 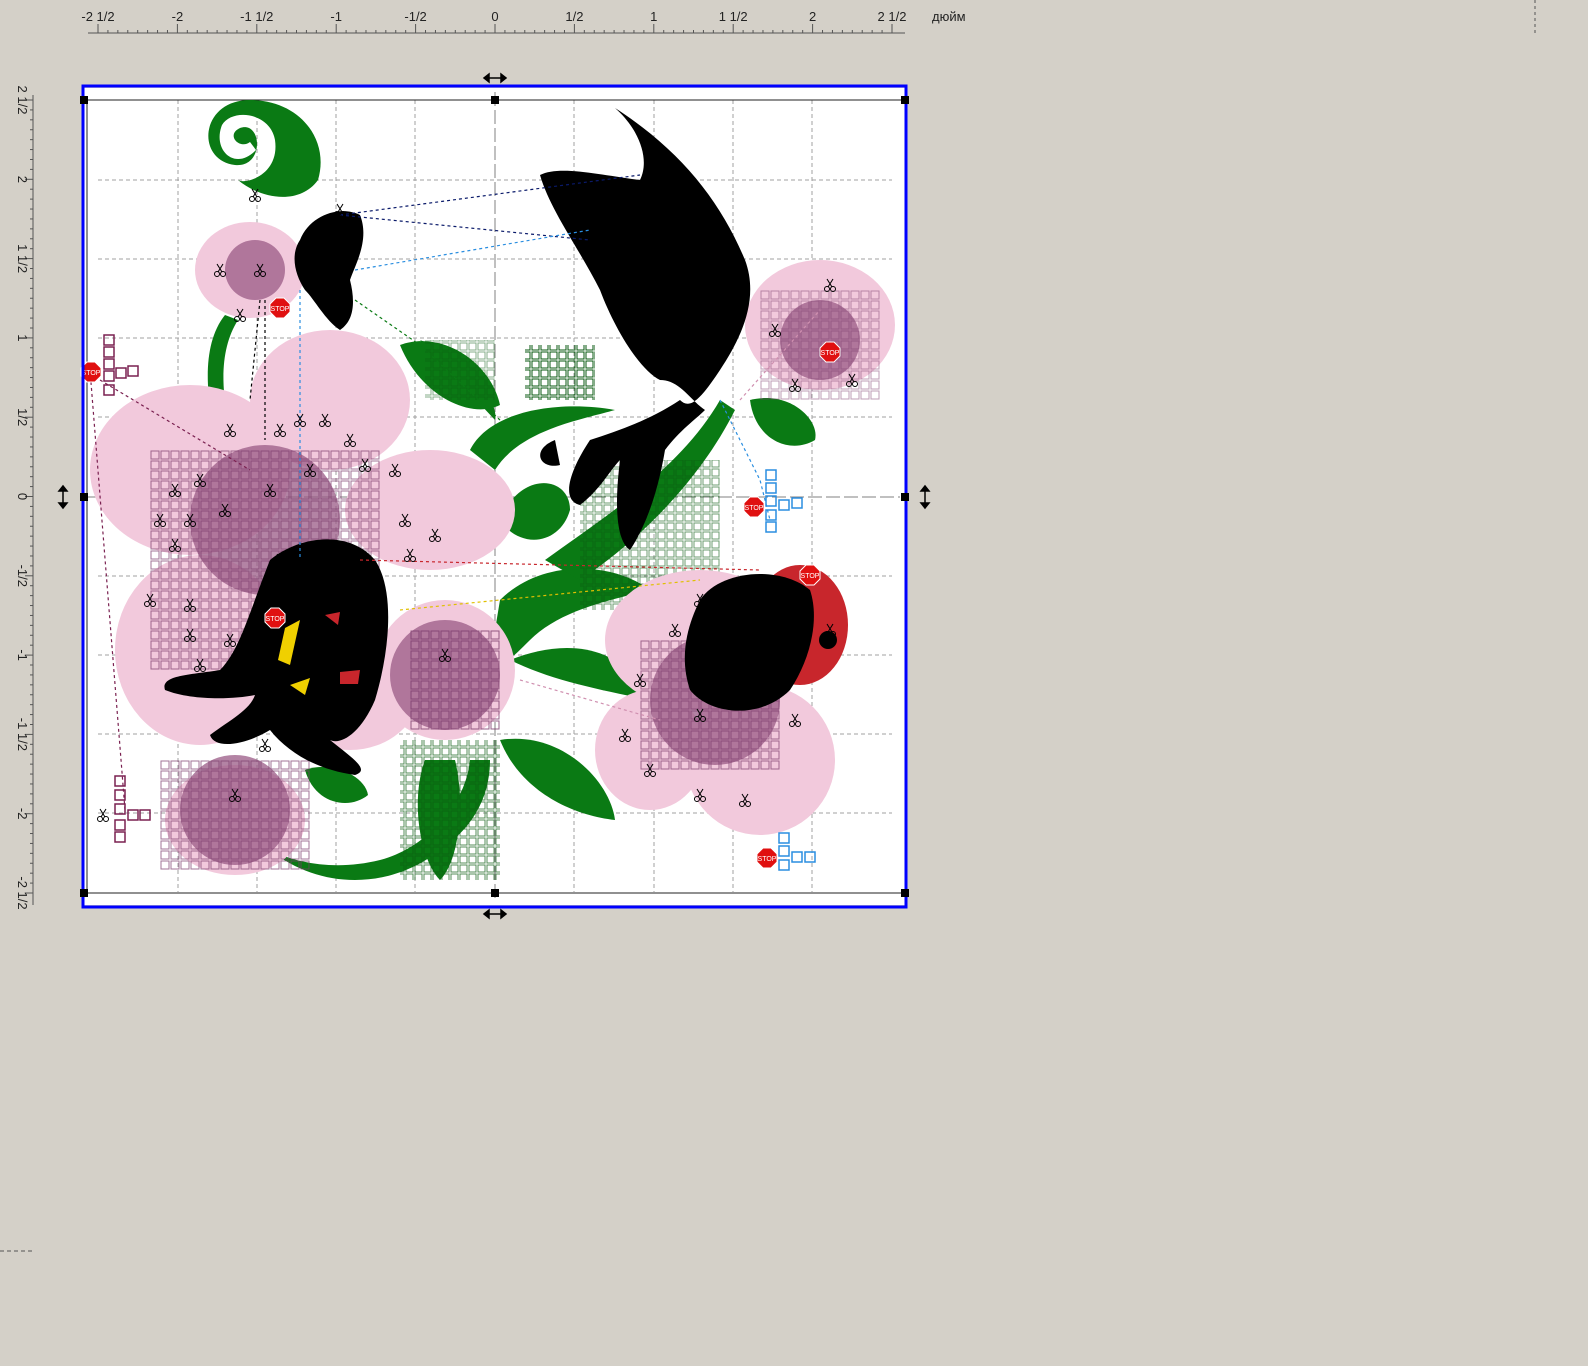 I want to click on handle-middle-left, so click(x=84, y=497).